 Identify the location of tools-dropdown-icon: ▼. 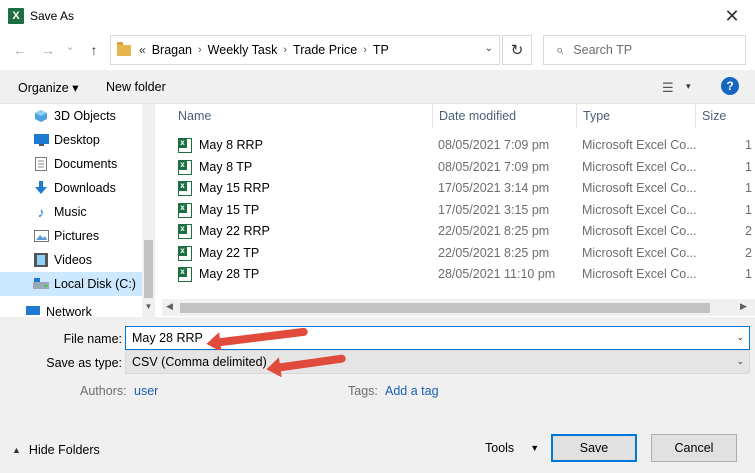
(535, 448).